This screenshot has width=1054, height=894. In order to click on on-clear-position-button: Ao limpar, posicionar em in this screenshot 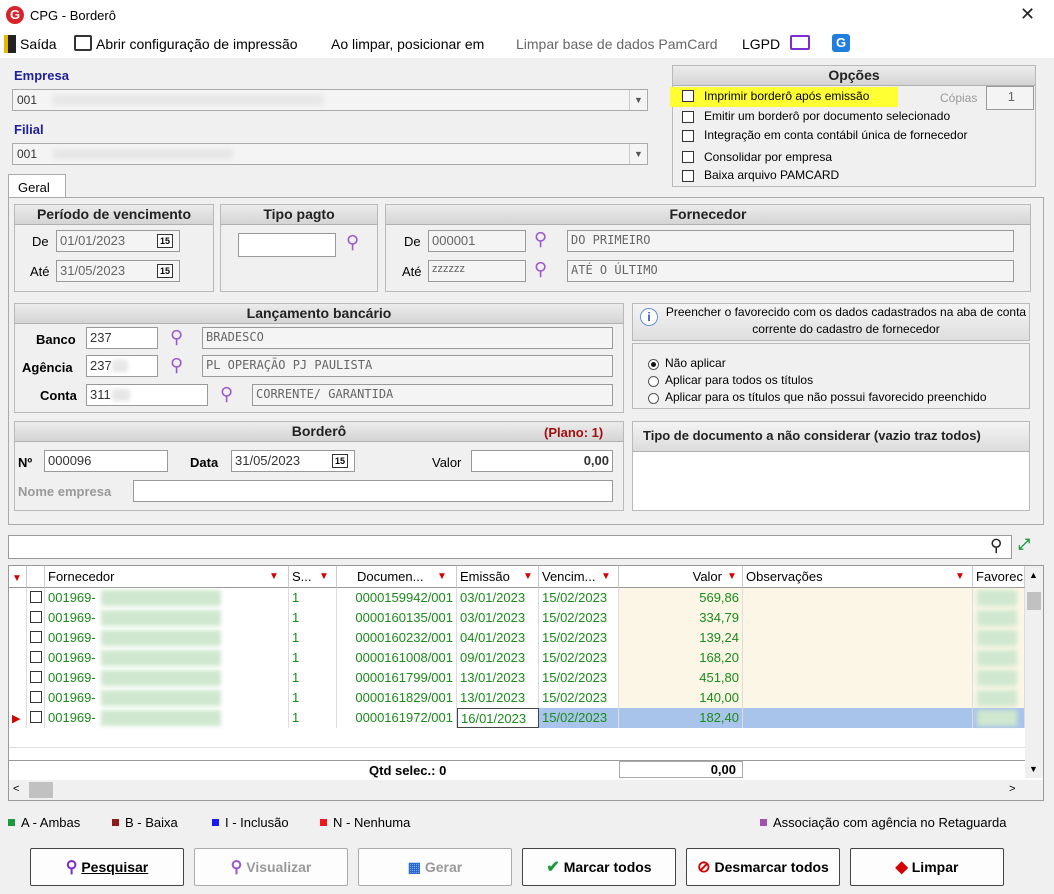, I will do `click(407, 44)`.